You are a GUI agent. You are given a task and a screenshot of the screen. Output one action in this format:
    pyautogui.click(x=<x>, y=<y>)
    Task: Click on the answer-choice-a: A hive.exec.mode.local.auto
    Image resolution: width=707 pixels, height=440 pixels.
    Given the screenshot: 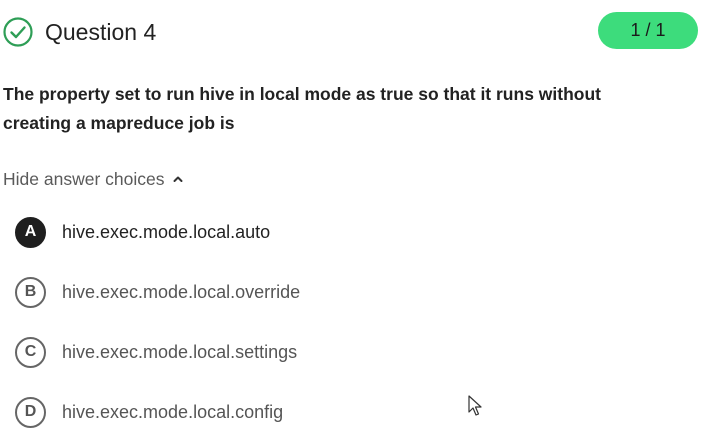 What is the action you would take?
    pyautogui.click(x=142, y=232)
    